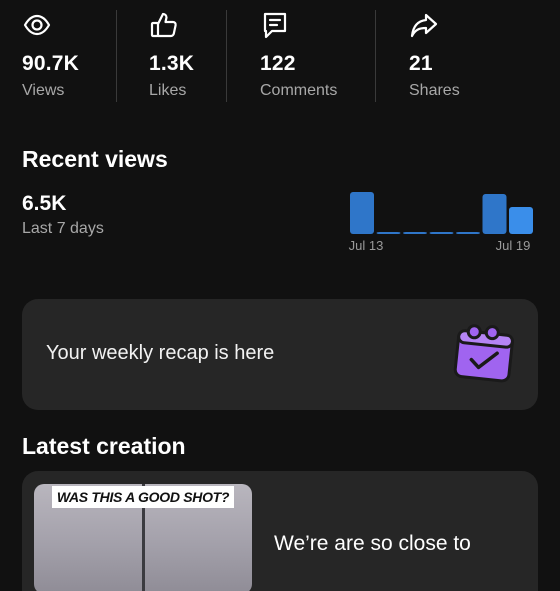  Describe the element at coordinates (160, 353) in the screenshot. I see `weekly-recap-text: Your weekly recap is here` at that location.